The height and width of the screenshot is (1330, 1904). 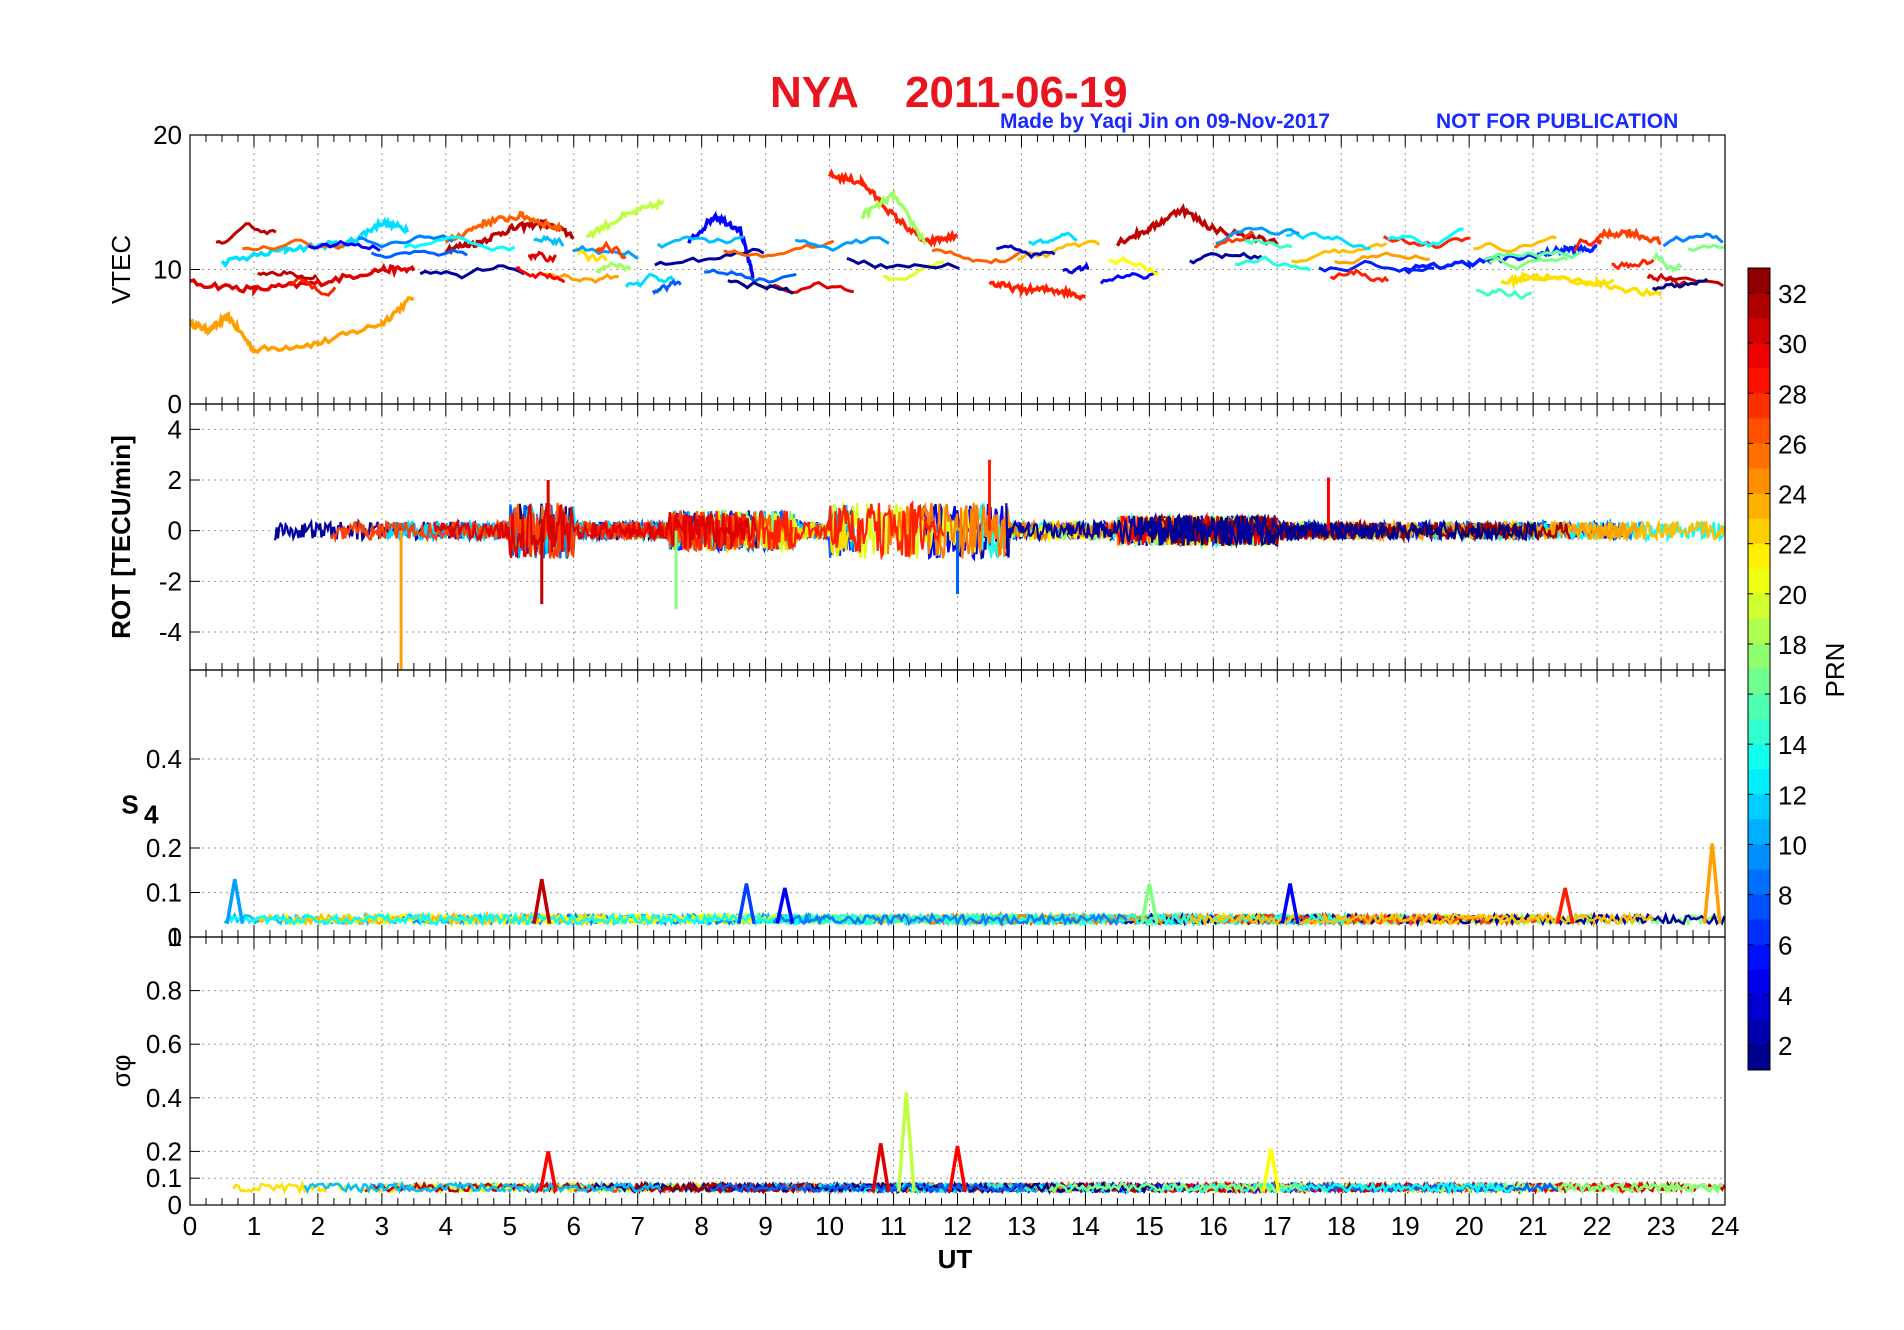 What do you see at coordinates (167, 135) in the screenshot?
I see `y-tick-label: 20` at bounding box center [167, 135].